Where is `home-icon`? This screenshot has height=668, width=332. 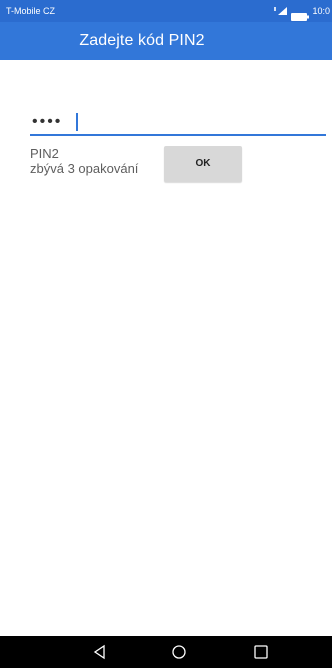 home-icon is located at coordinates (179, 652).